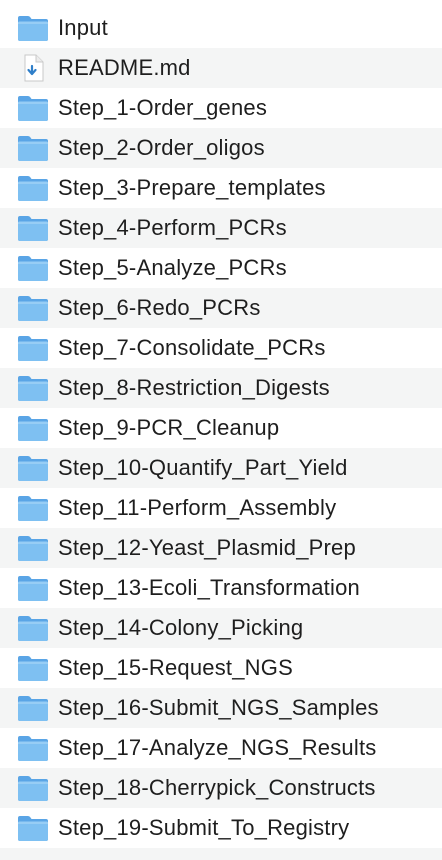 The image size is (442, 860). I want to click on item-name: Step_4-Perform_PCRs, so click(172, 227).